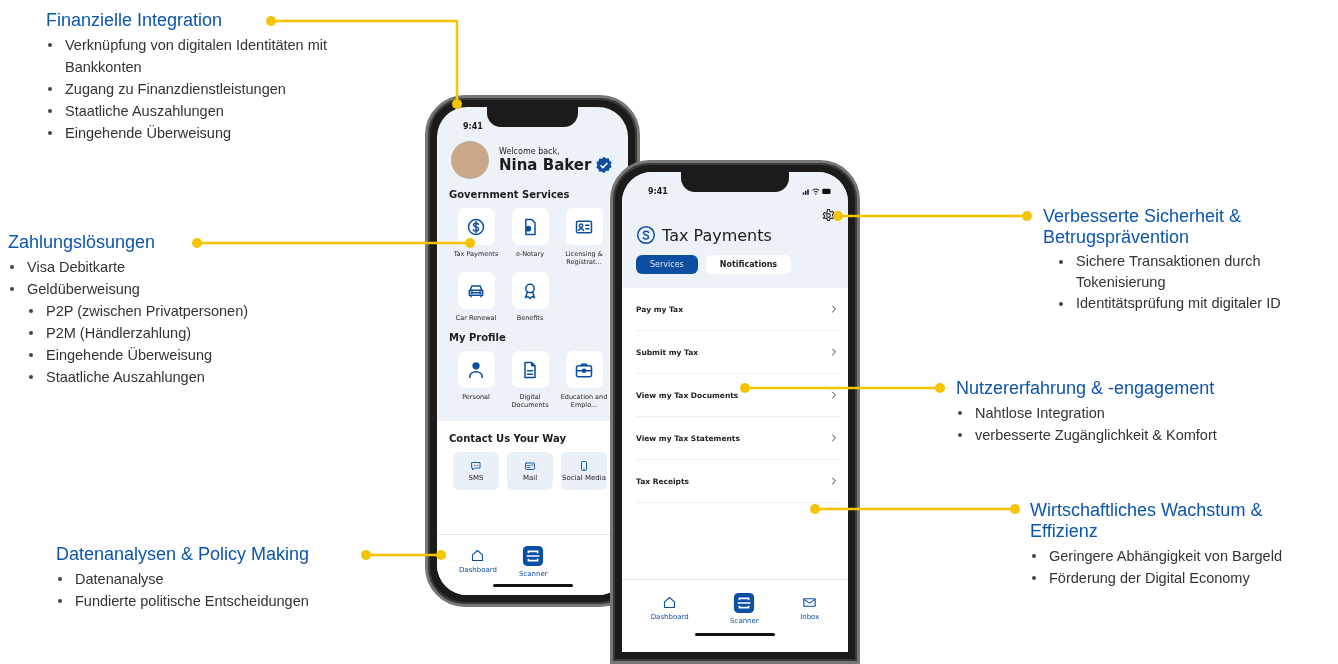 The height and width of the screenshot is (664, 1338). I want to click on bullet-text: Förderung der Digital Economy, so click(1149, 578).